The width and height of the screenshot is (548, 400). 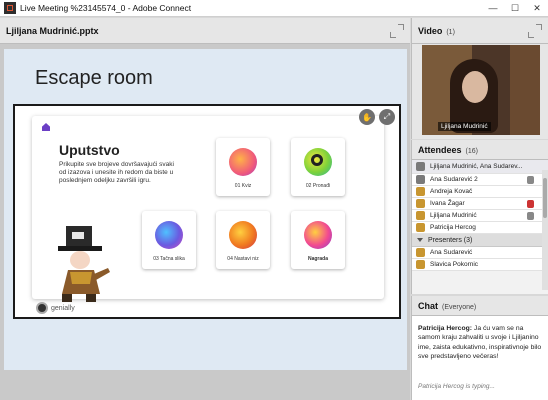 What do you see at coordinates (480, 180) in the screenshot?
I see `list-item: Ana Sudarević 2` at bounding box center [480, 180].